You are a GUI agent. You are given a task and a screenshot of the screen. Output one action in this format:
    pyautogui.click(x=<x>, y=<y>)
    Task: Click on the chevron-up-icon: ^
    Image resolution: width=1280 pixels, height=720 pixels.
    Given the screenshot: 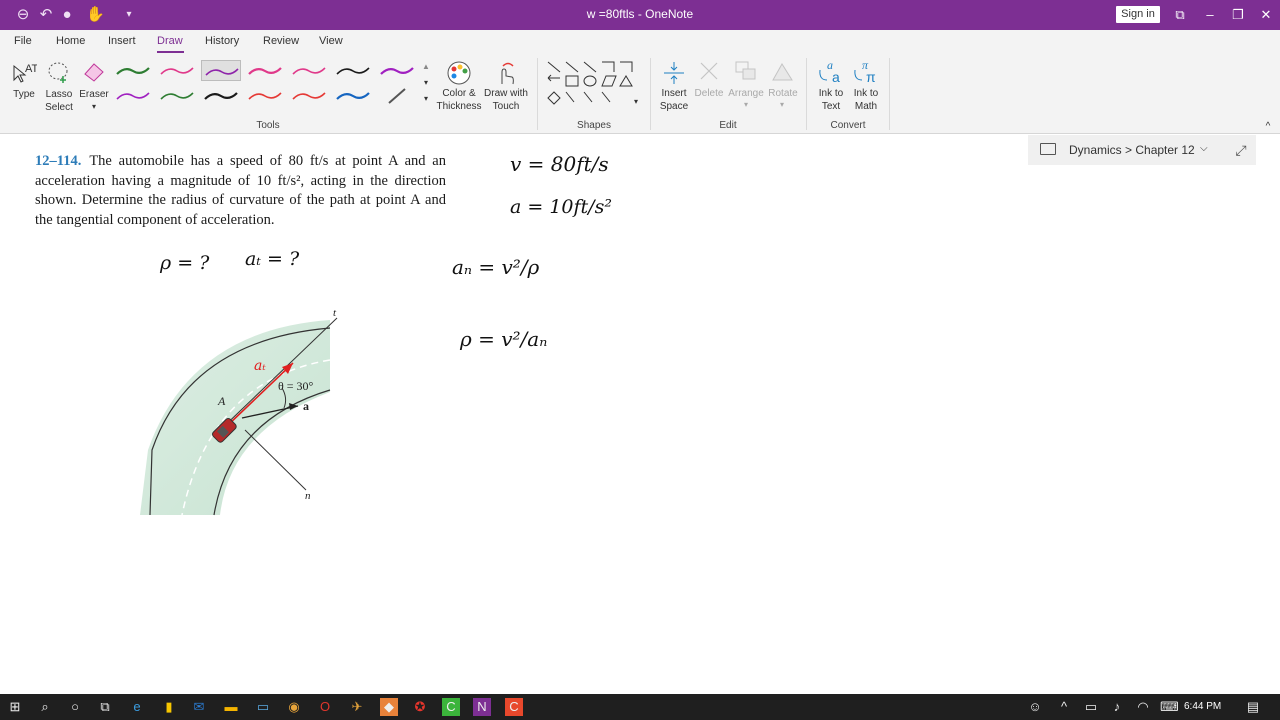 What is the action you would take?
    pyautogui.click(x=1064, y=707)
    